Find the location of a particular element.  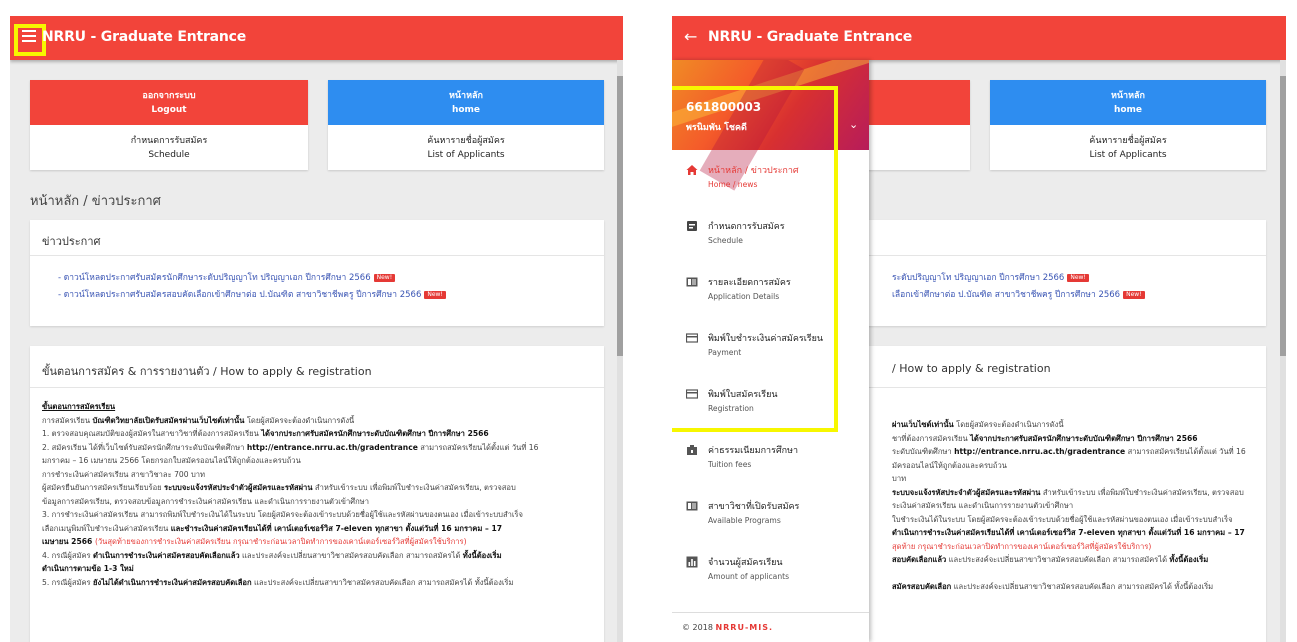

schedule-label-th: กำหนดการรับสมัคร is located at coordinates (169, 141).